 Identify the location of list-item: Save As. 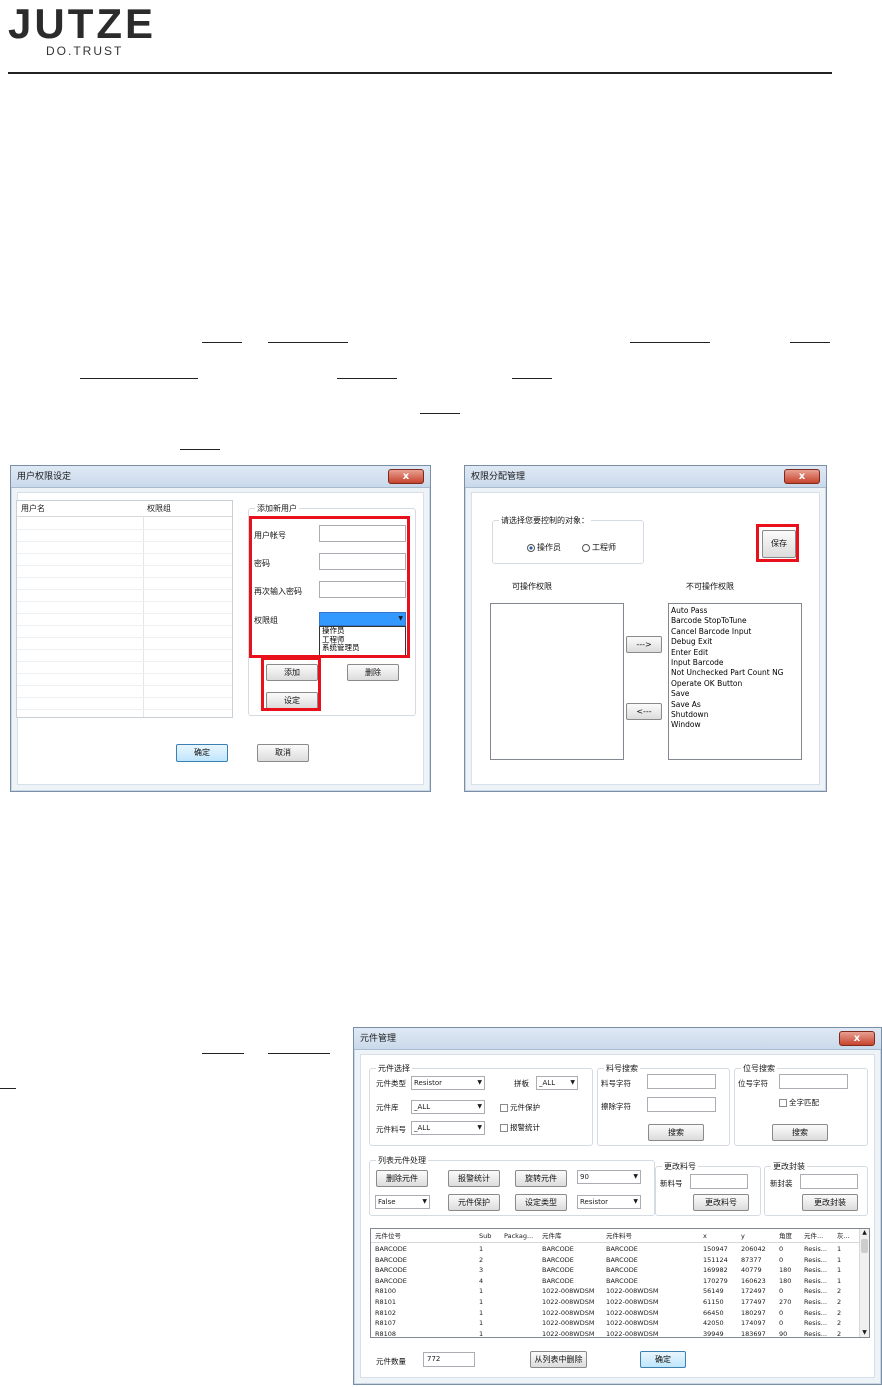
(735, 705).